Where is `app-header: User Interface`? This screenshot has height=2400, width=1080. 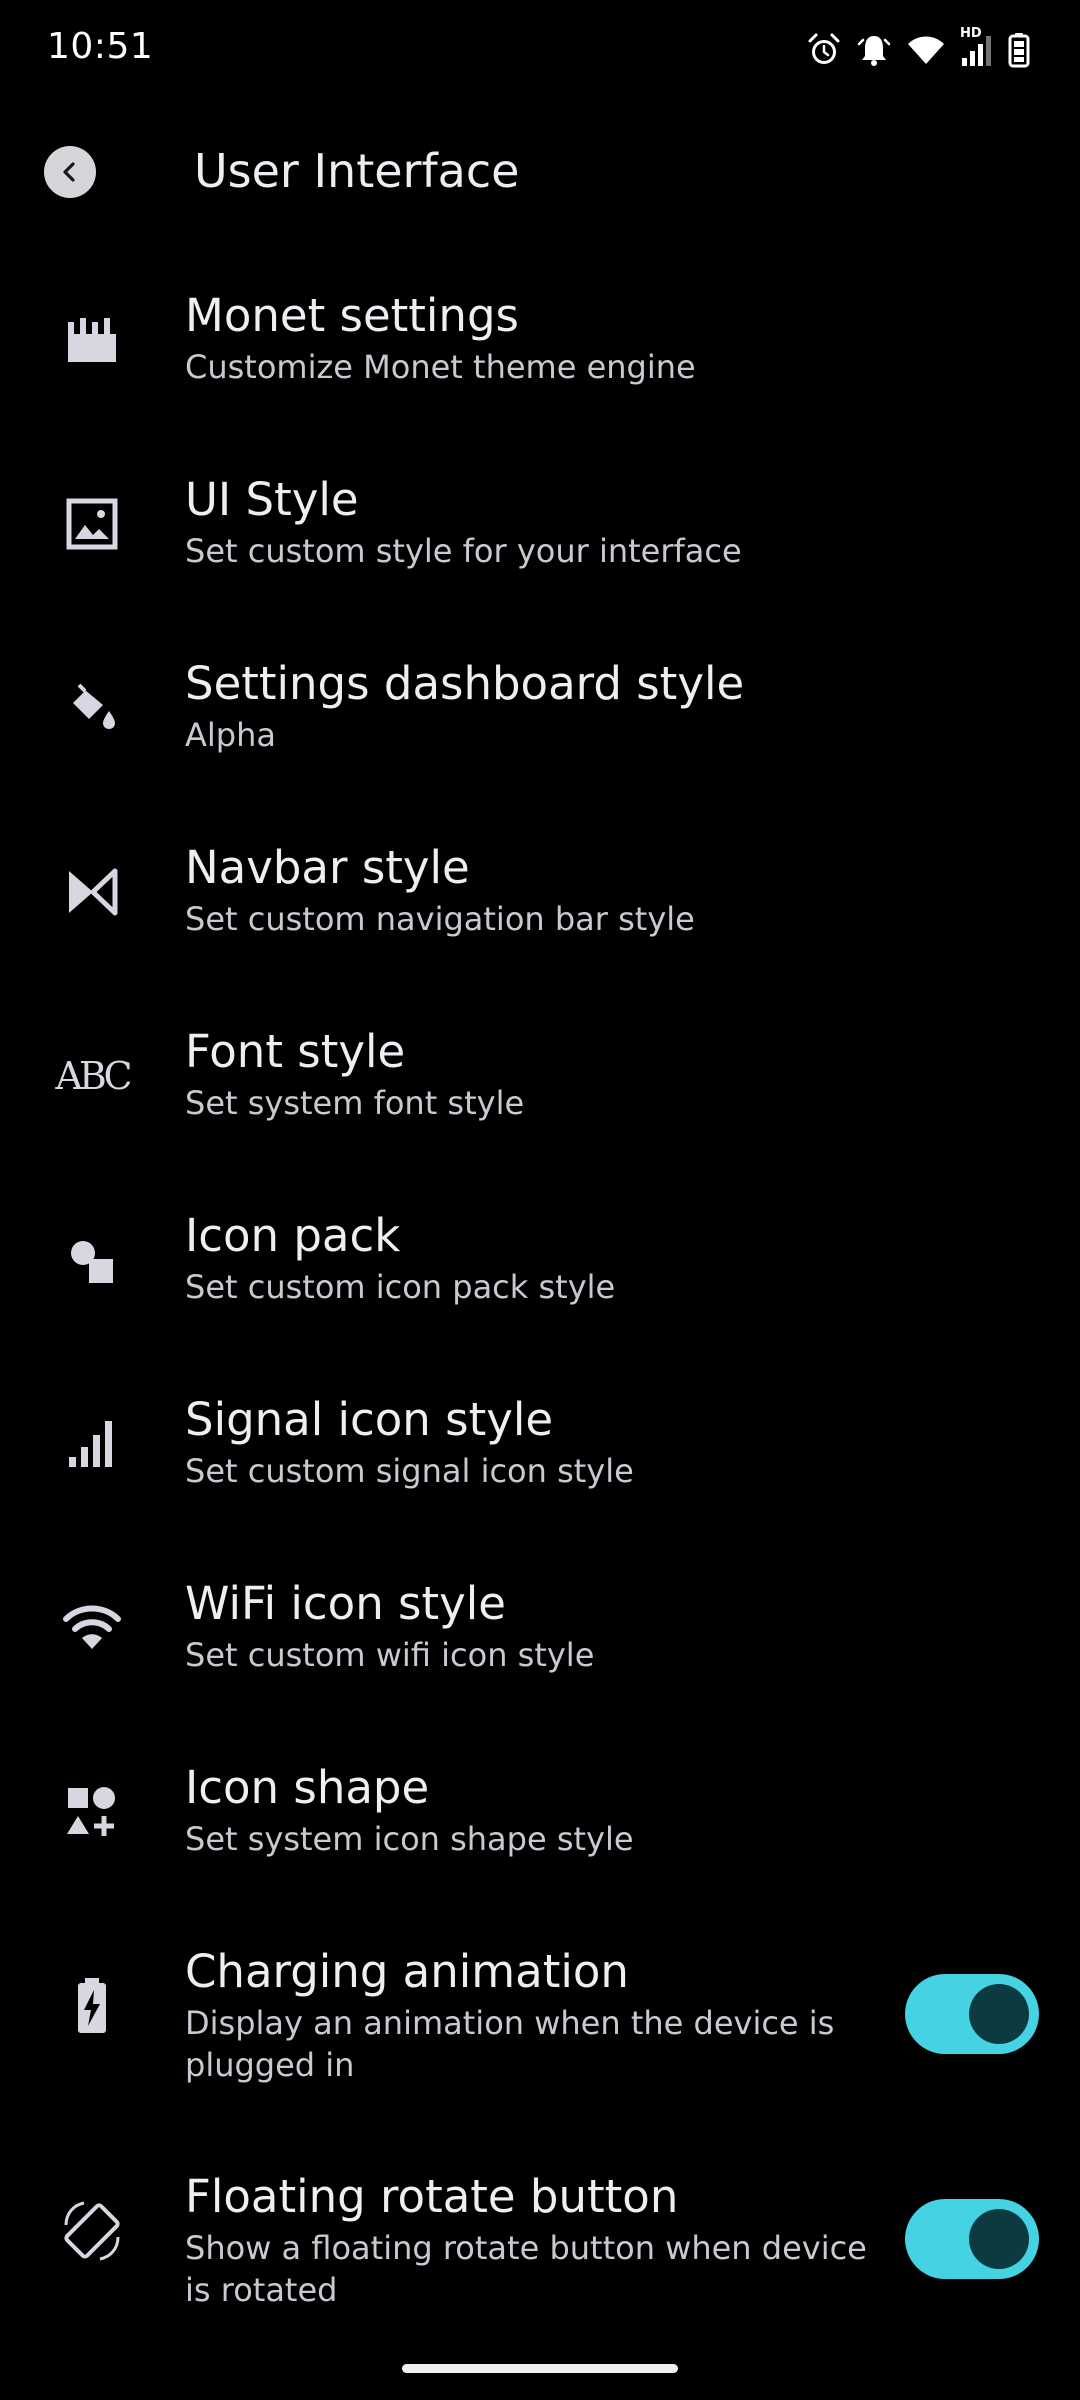
app-header: User Interface is located at coordinates (540, 172).